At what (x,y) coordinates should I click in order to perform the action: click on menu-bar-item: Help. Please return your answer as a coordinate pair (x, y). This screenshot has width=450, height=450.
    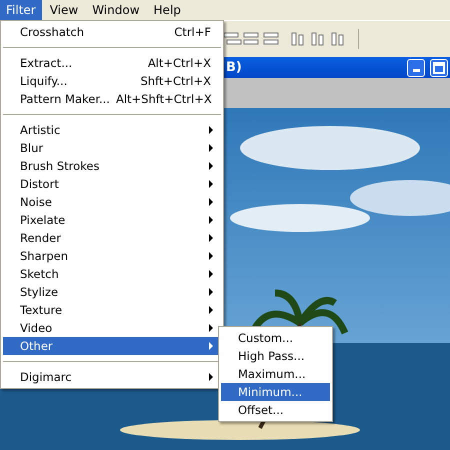
    Looking at the image, I should click on (167, 10).